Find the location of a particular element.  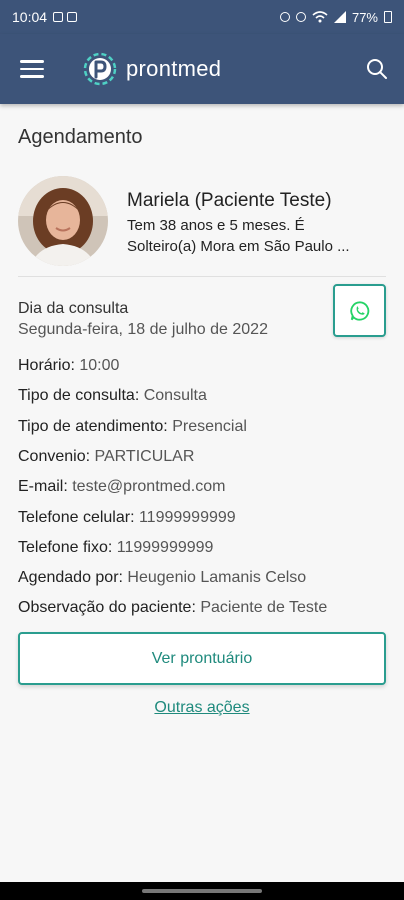

prontmed-logo: prontmed is located at coordinates (151, 69).